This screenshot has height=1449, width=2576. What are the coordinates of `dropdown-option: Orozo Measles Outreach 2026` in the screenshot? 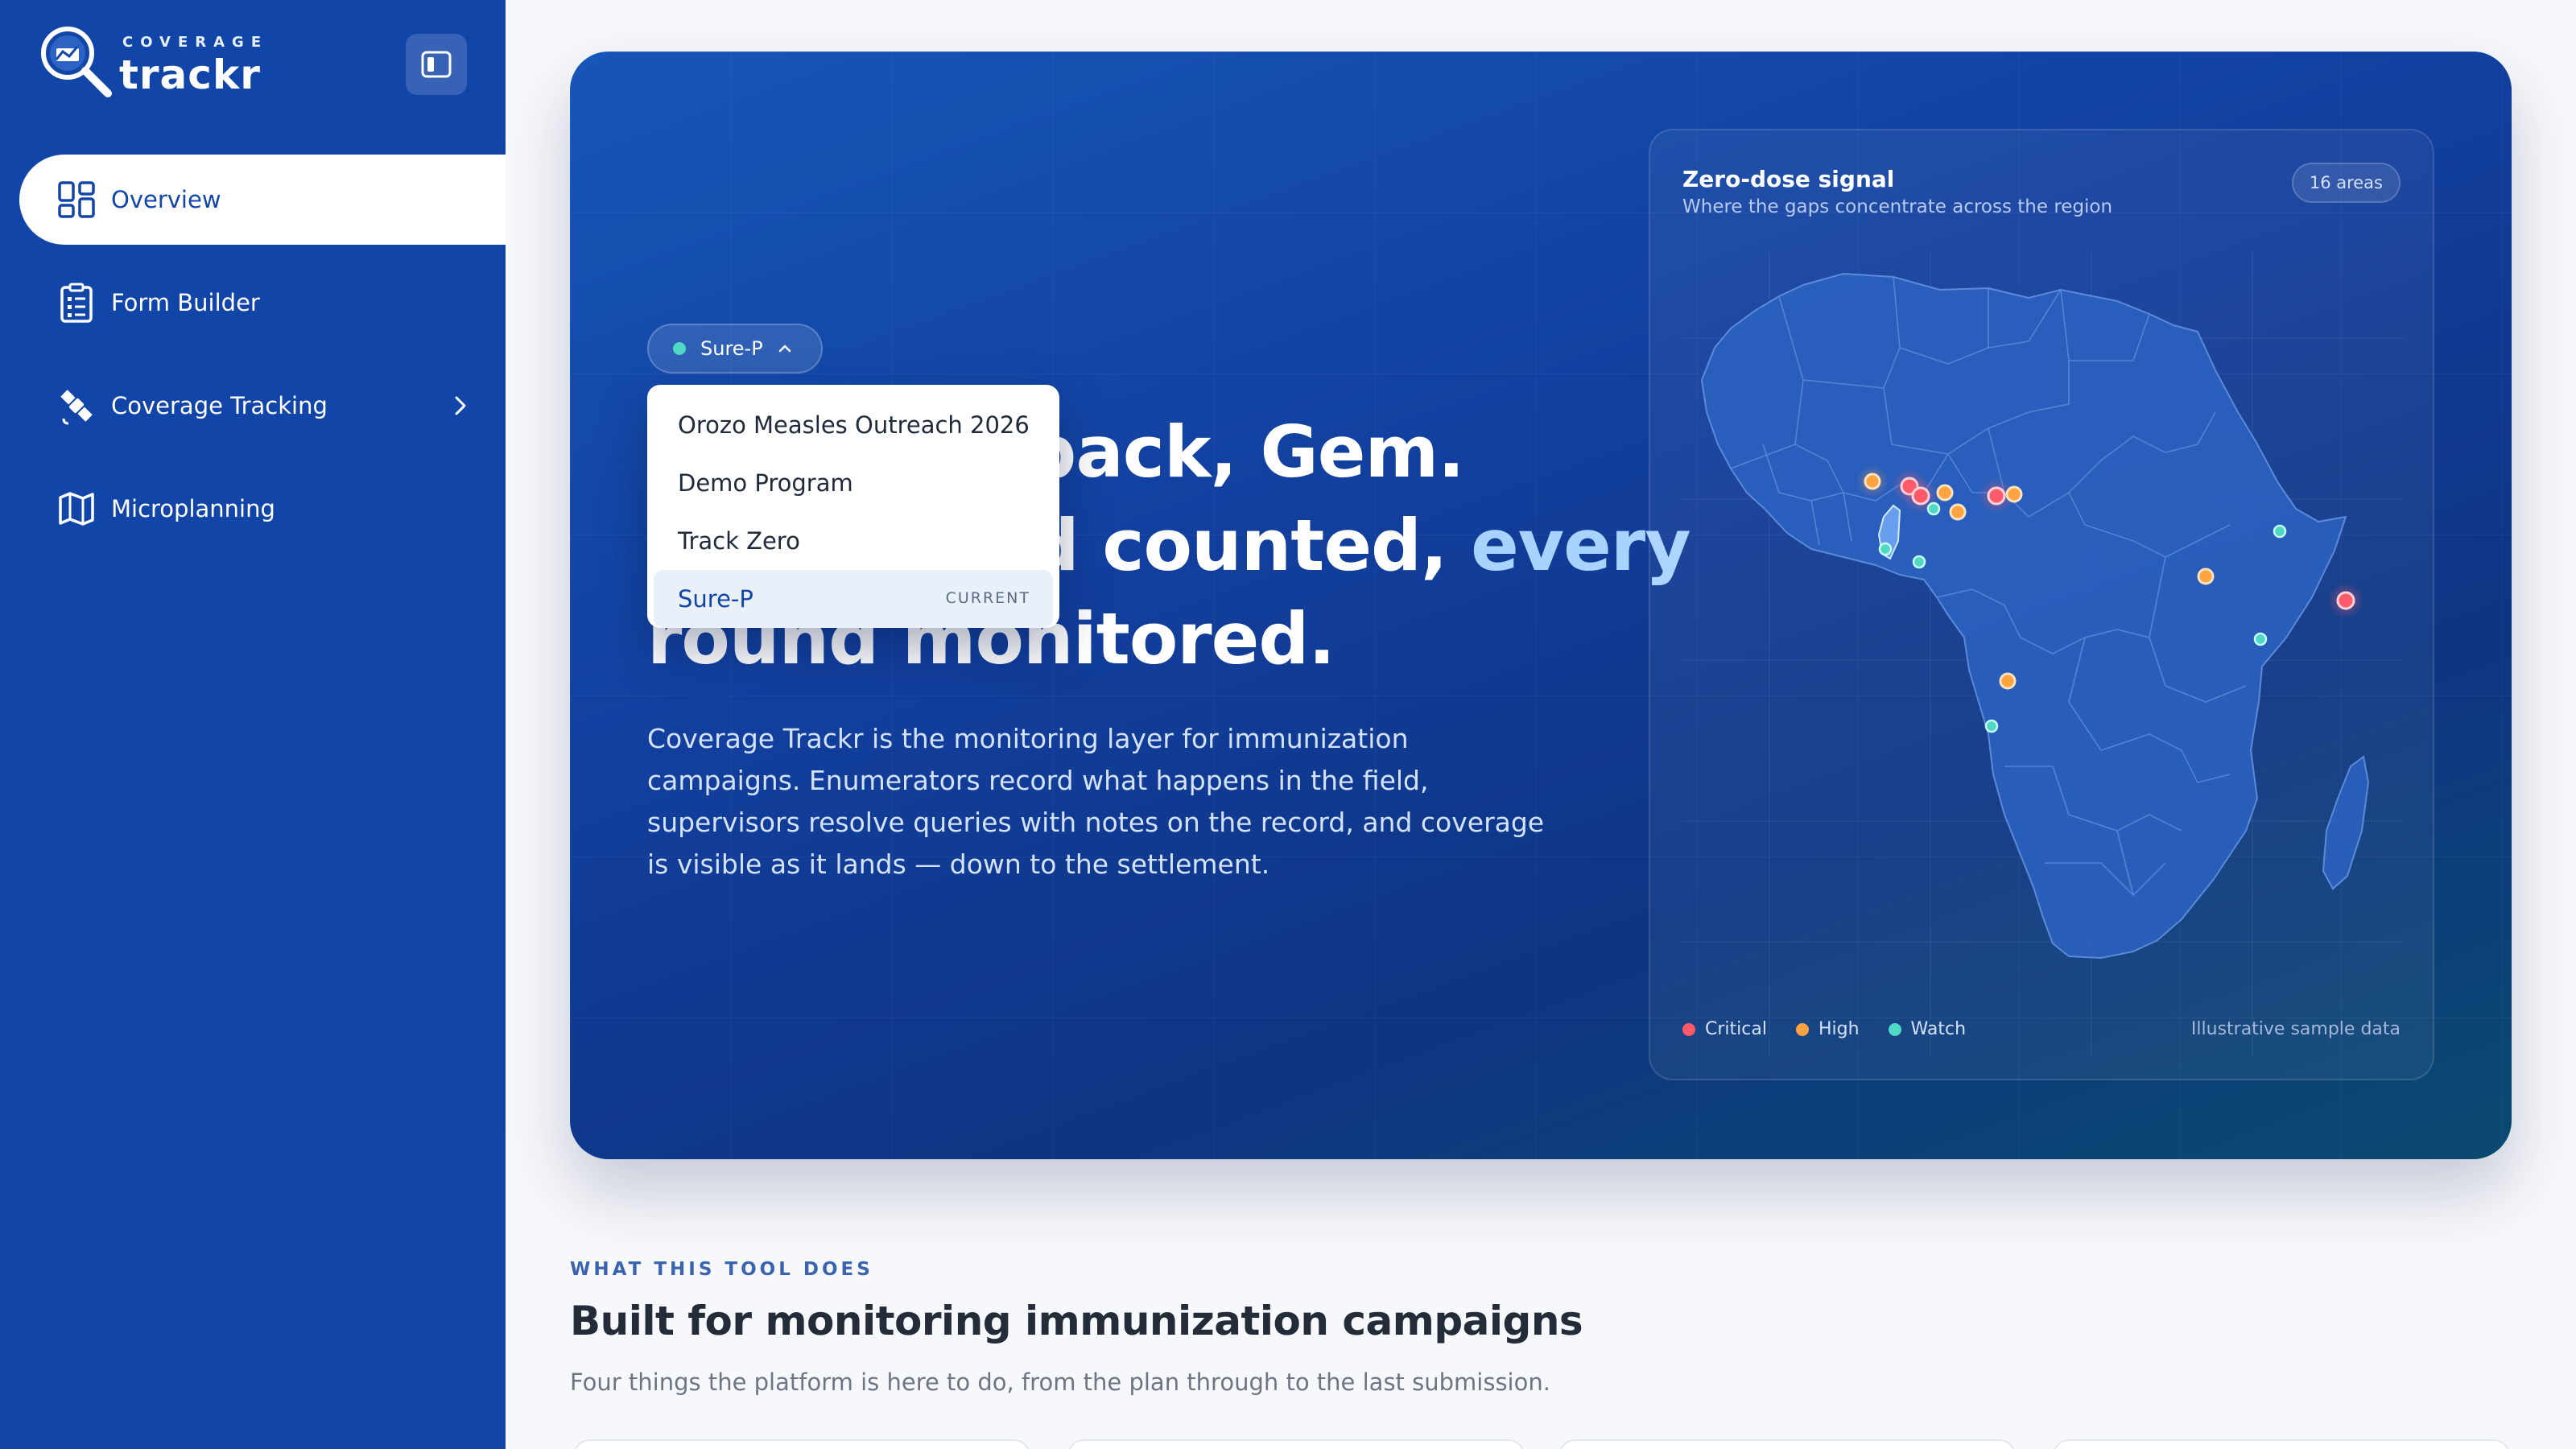 It's located at (853, 425).